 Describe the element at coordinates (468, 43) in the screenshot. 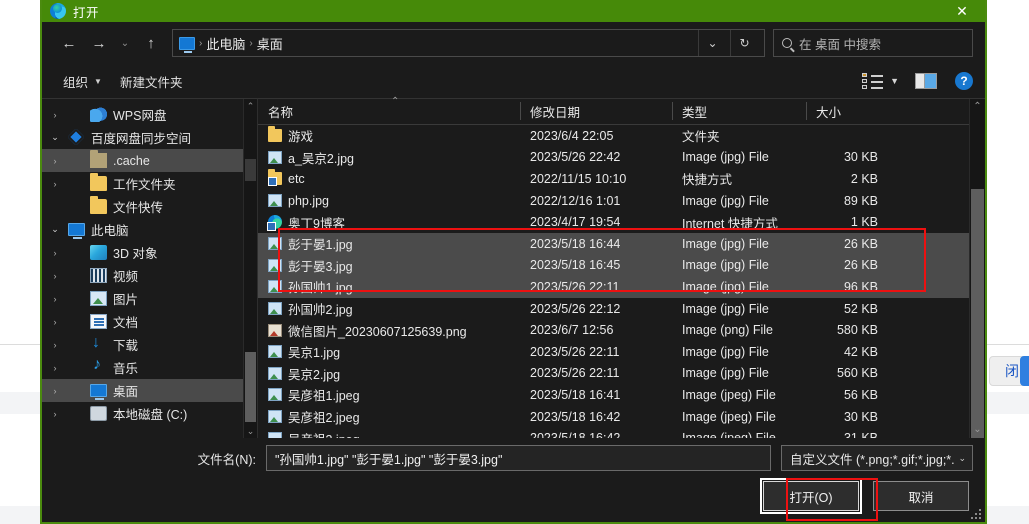

I see `breadcrumb: › 此电脑 › 桌面 ⌄ ↻` at that location.